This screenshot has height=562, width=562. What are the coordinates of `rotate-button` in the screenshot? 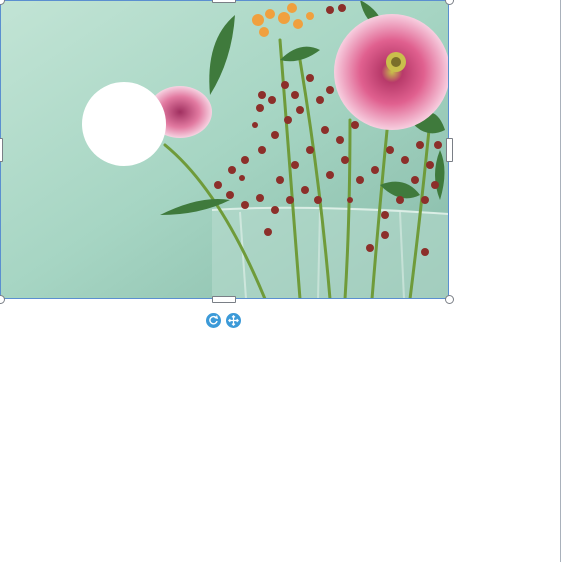 It's located at (213, 320).